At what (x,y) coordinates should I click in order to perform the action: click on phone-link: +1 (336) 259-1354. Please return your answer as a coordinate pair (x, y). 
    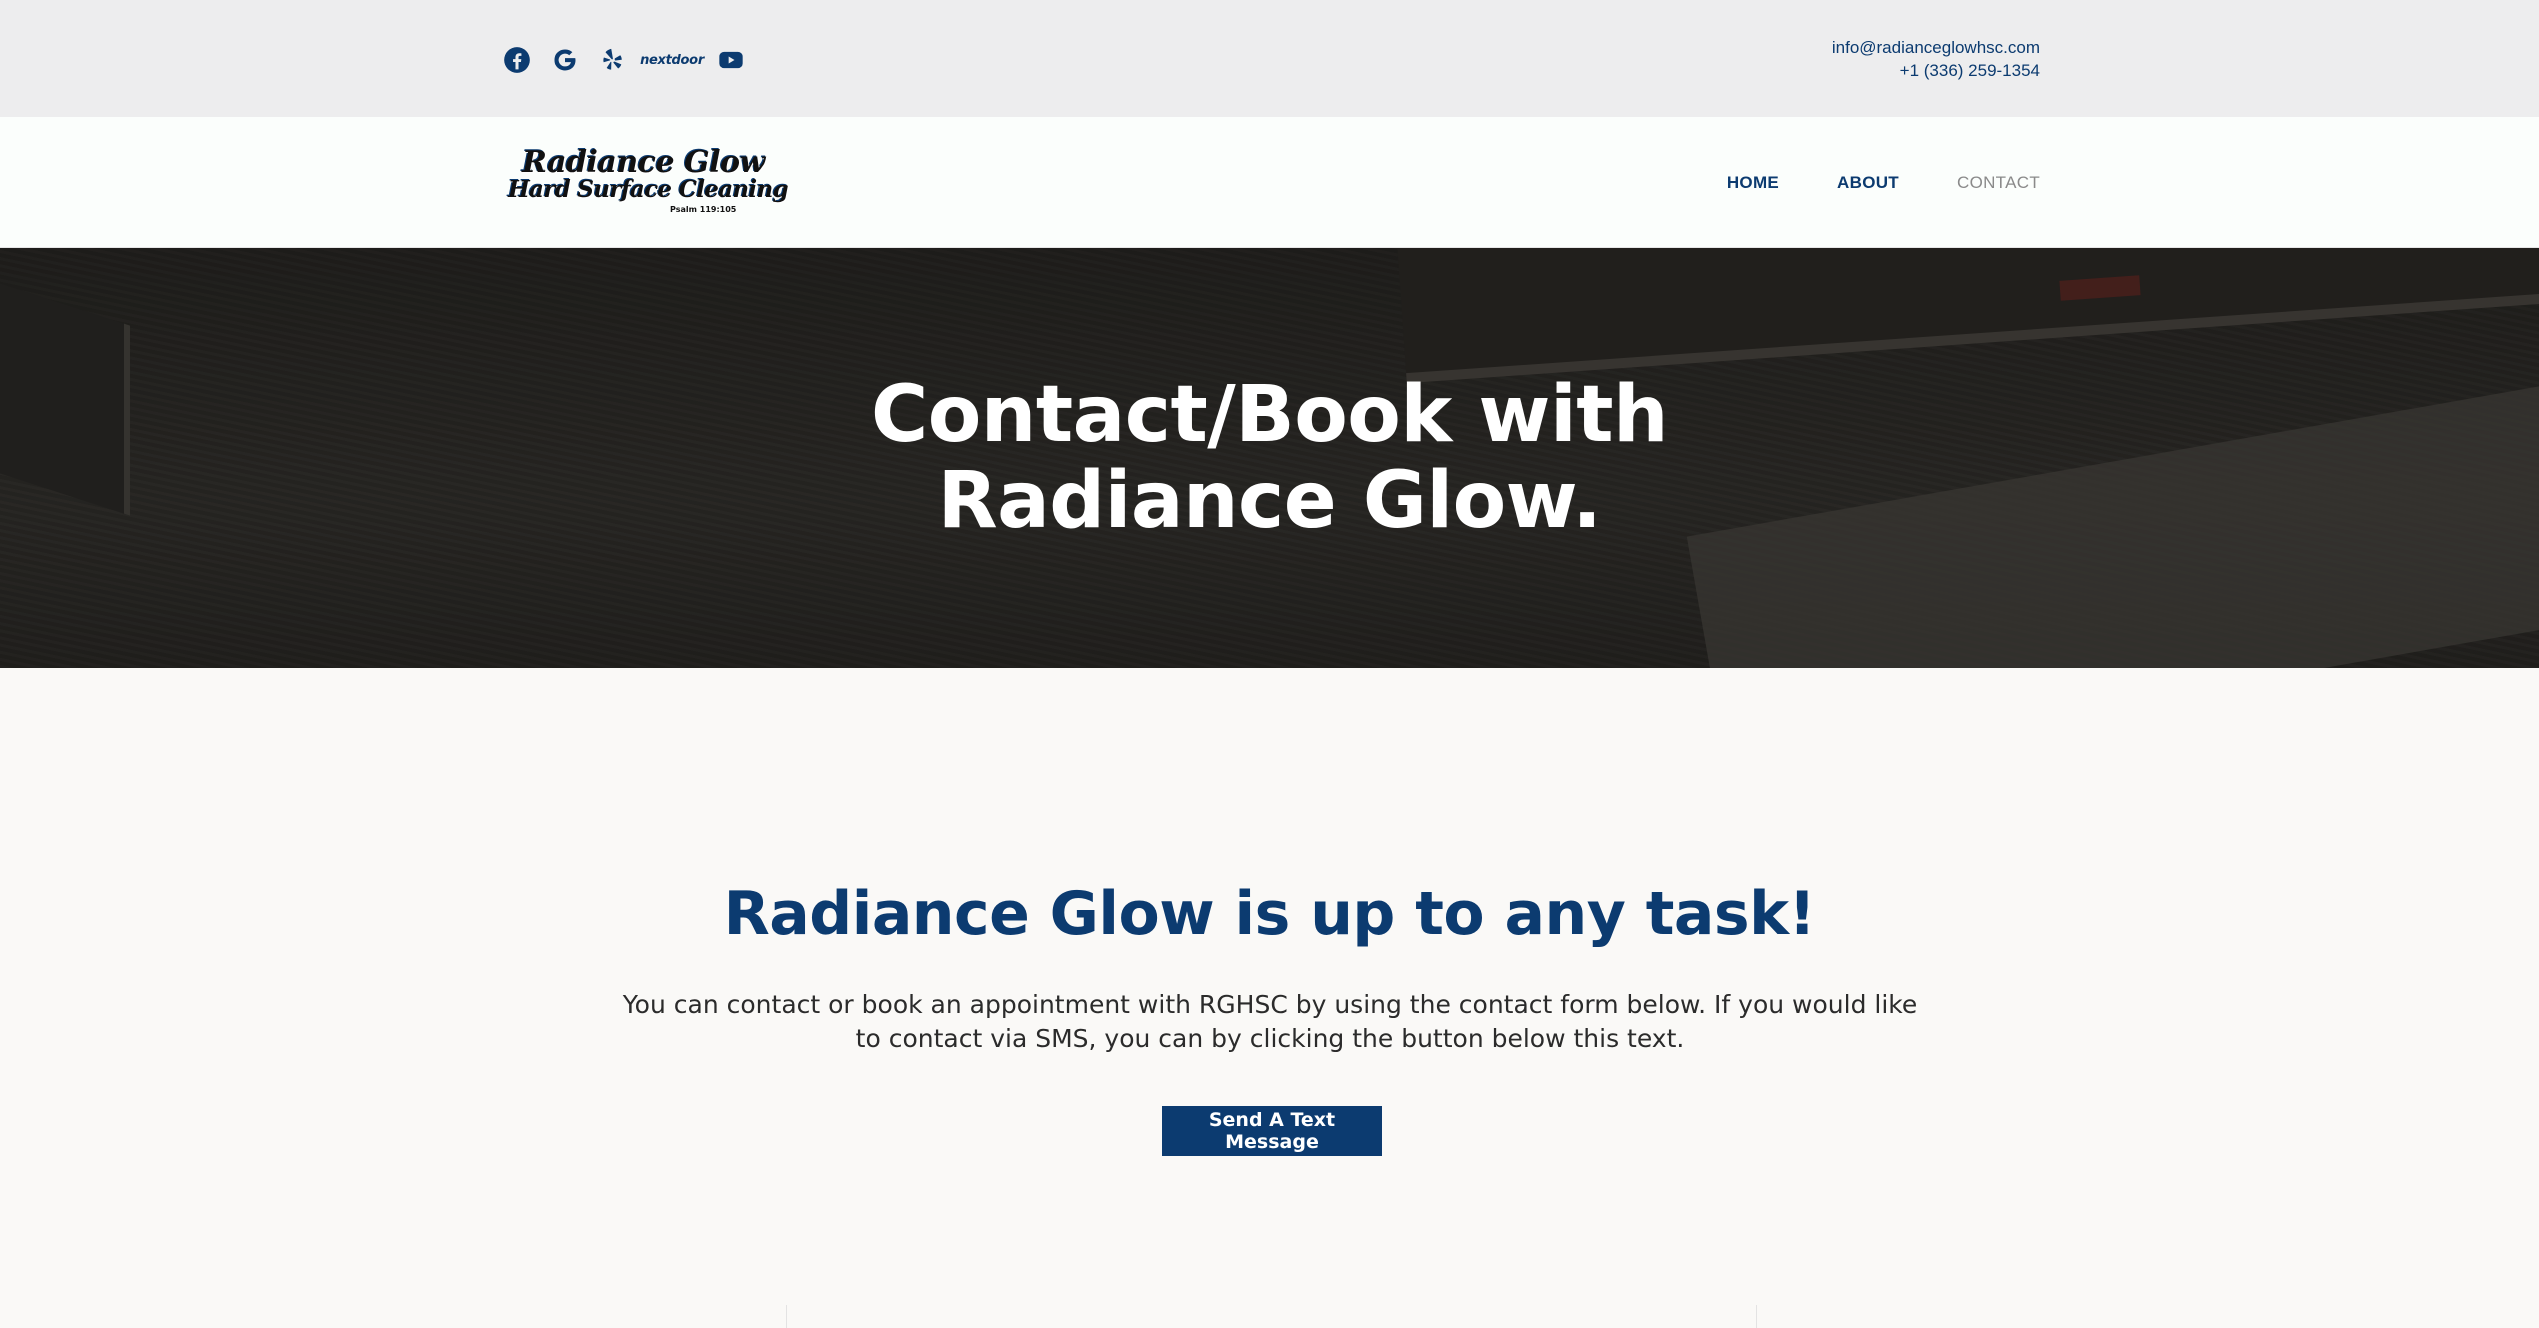
    Looking at the image, I should click on (1936, 70).